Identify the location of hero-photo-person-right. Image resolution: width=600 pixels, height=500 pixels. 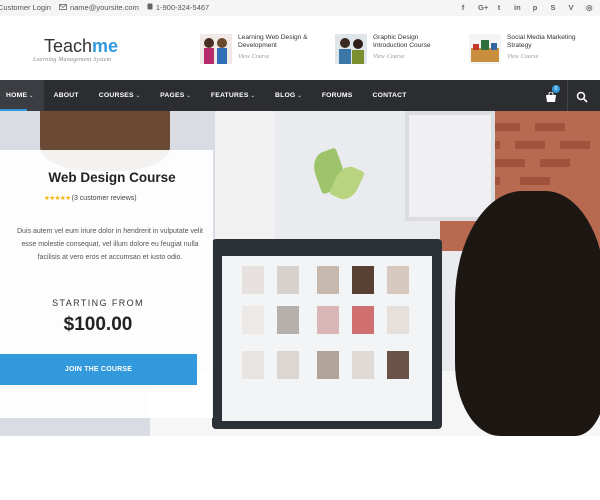
(527, 313).